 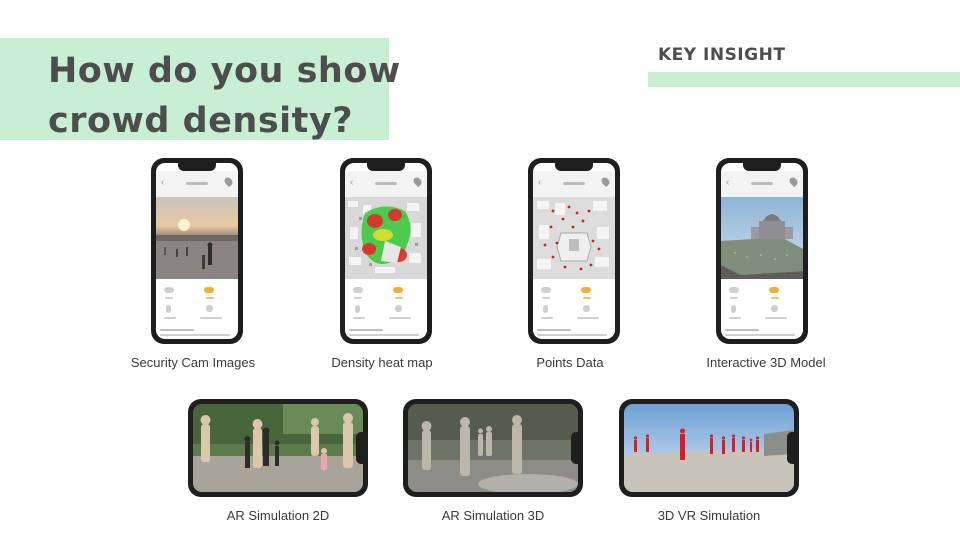 I want to click on key-insight-bar, so click(x=804, y=79).